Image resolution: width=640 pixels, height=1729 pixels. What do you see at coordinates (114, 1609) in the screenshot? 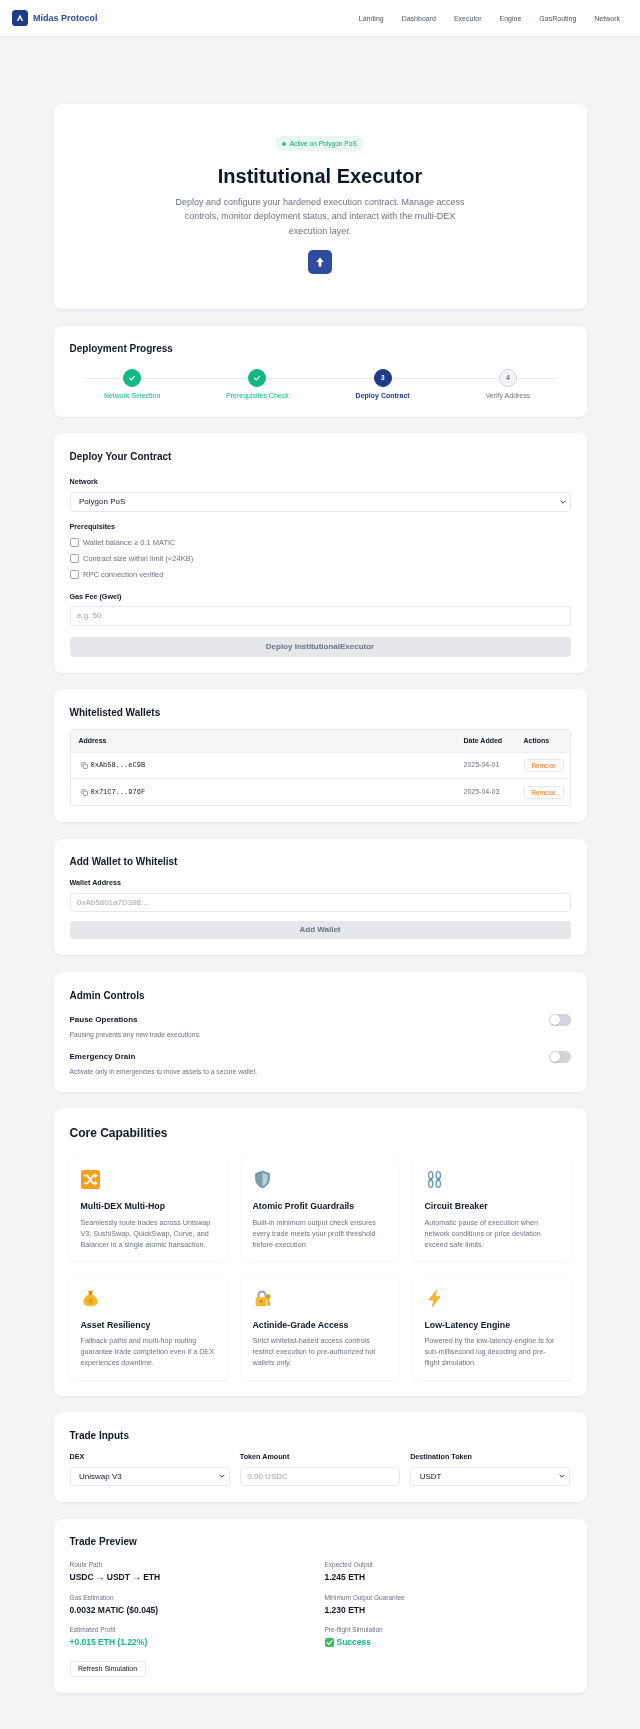
I see `preview-value: 0.0032 MATIC ($0.045)` at bounding box center [114, 1609].